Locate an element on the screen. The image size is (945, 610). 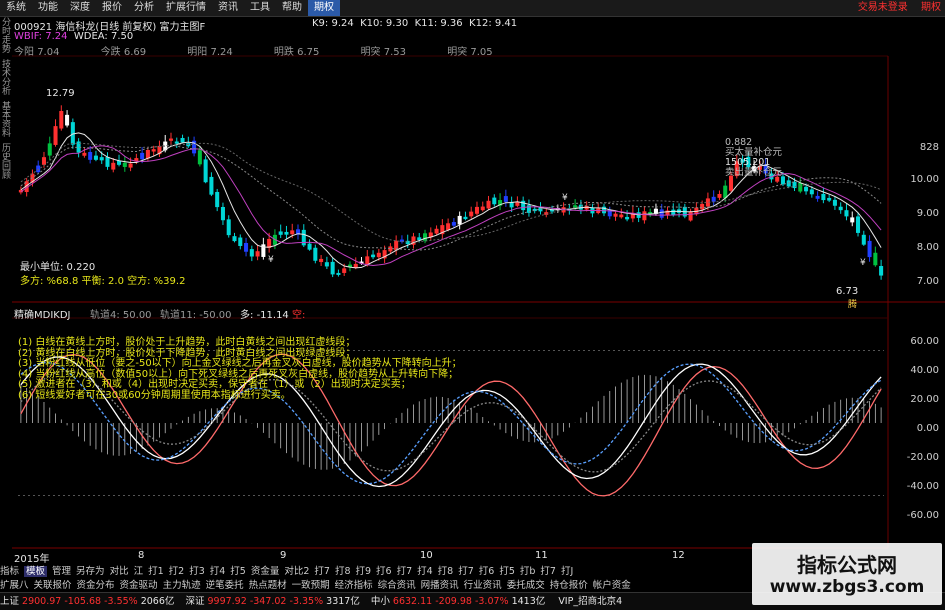
tab-order-fill: 委托成交 is located at coordinates (526, 585).